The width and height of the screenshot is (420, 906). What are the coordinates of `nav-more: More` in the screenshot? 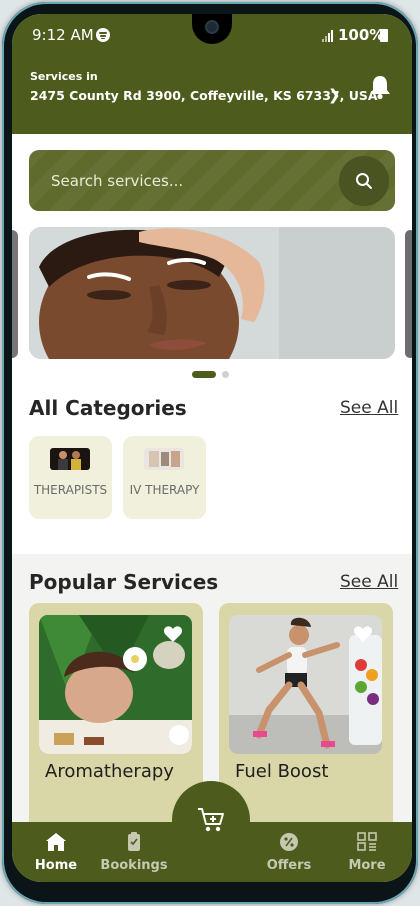 It's located at (367, 852).